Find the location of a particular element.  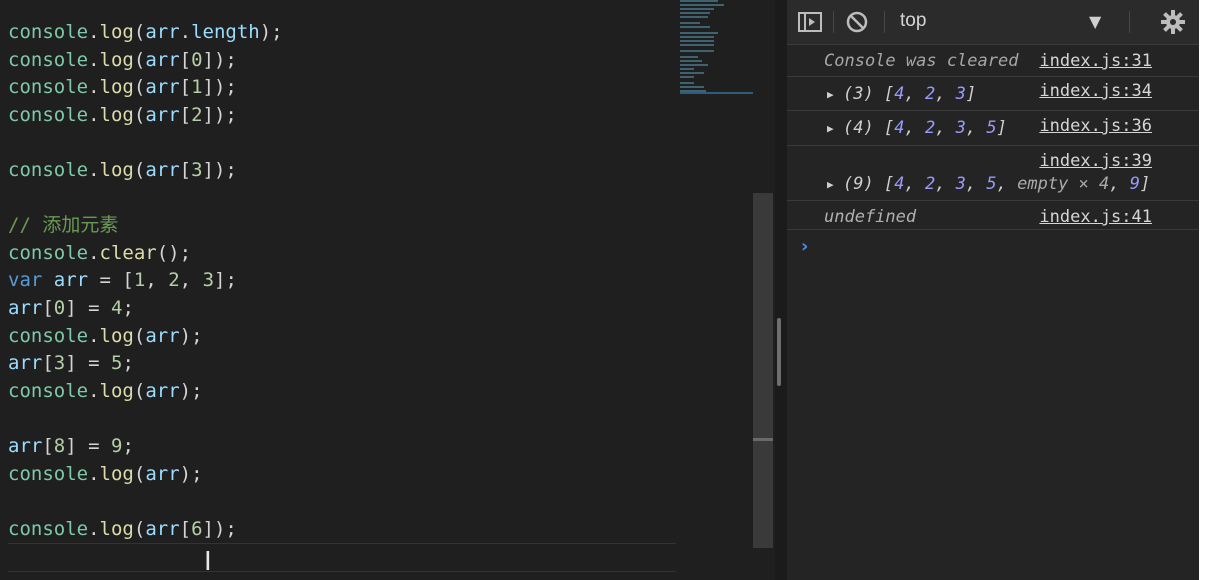

code-line: arr[8] = 9; is located at coordinates (145, 447).